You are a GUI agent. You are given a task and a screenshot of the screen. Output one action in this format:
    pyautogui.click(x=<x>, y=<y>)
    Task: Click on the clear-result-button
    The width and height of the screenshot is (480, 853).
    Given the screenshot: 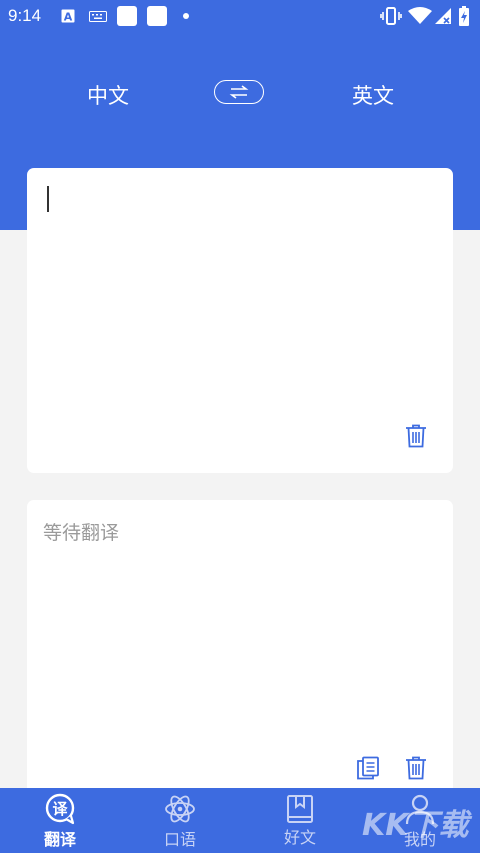 What is the action you would take?
    pyautogui.click(x=416, y=768)
    